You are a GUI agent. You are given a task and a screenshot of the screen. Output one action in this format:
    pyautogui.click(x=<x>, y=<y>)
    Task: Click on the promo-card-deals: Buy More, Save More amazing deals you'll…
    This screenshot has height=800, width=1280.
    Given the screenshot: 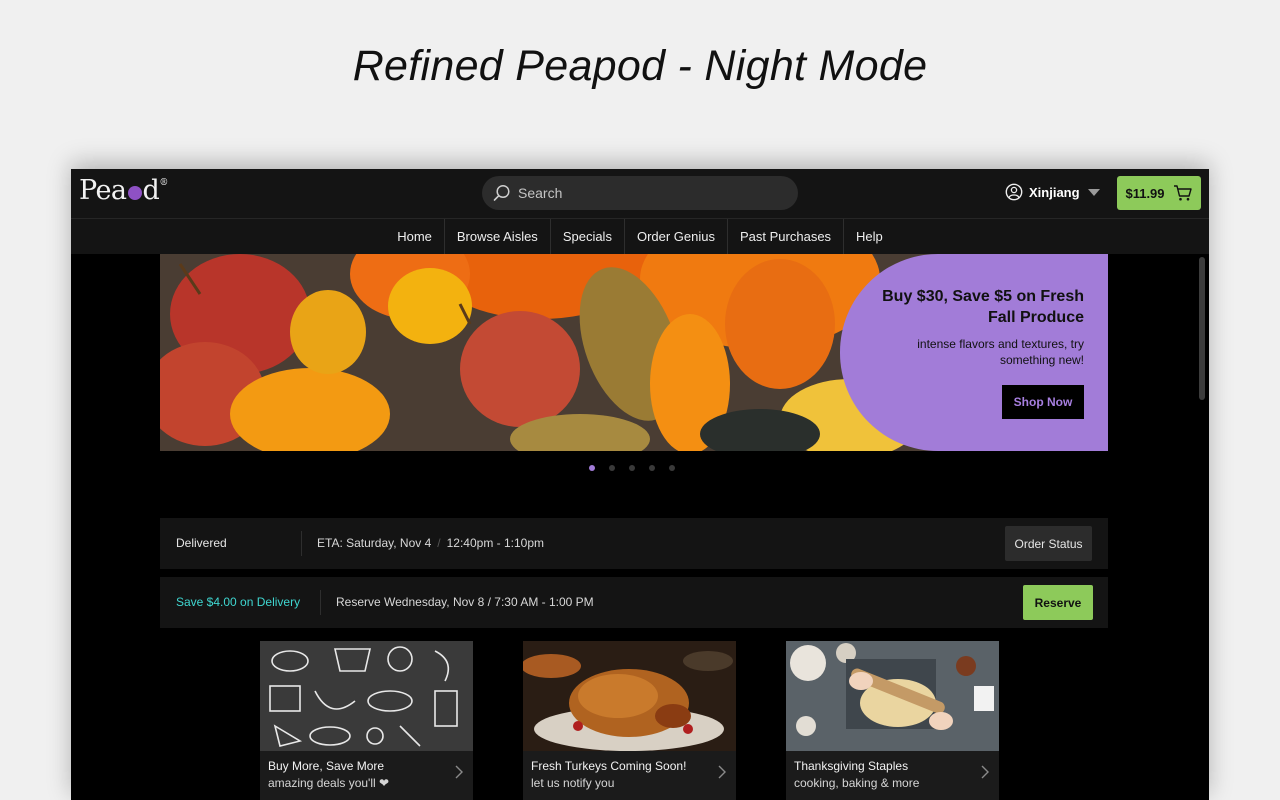 What is the action you would take?
    pyautogui.click(x=366, y=720)
    